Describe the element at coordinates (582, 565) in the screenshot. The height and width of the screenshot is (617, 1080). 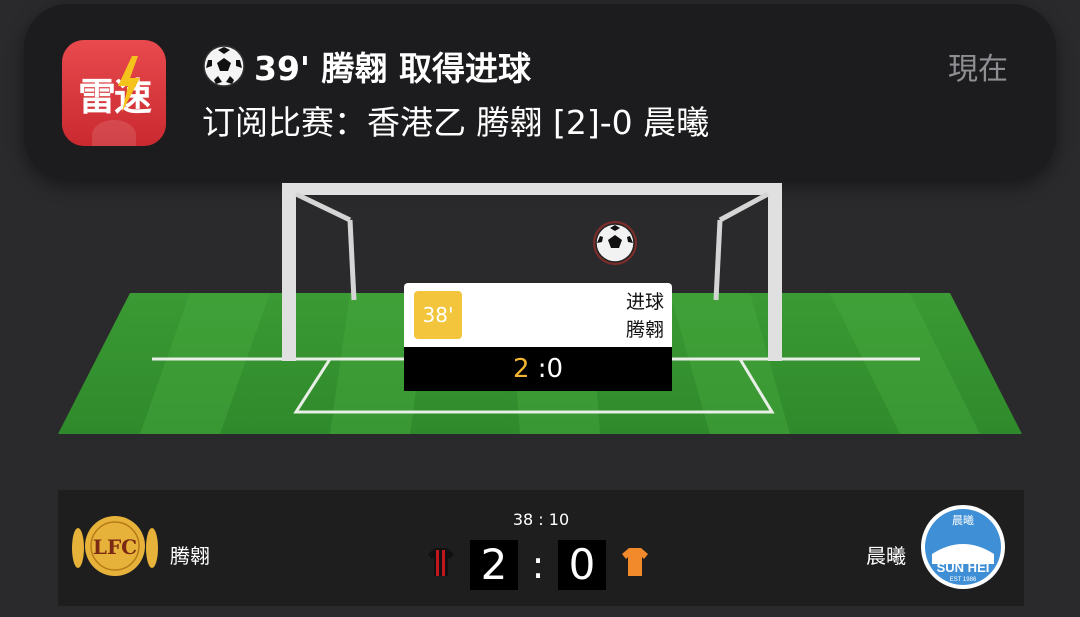
I see `away-score: 0` at that location.